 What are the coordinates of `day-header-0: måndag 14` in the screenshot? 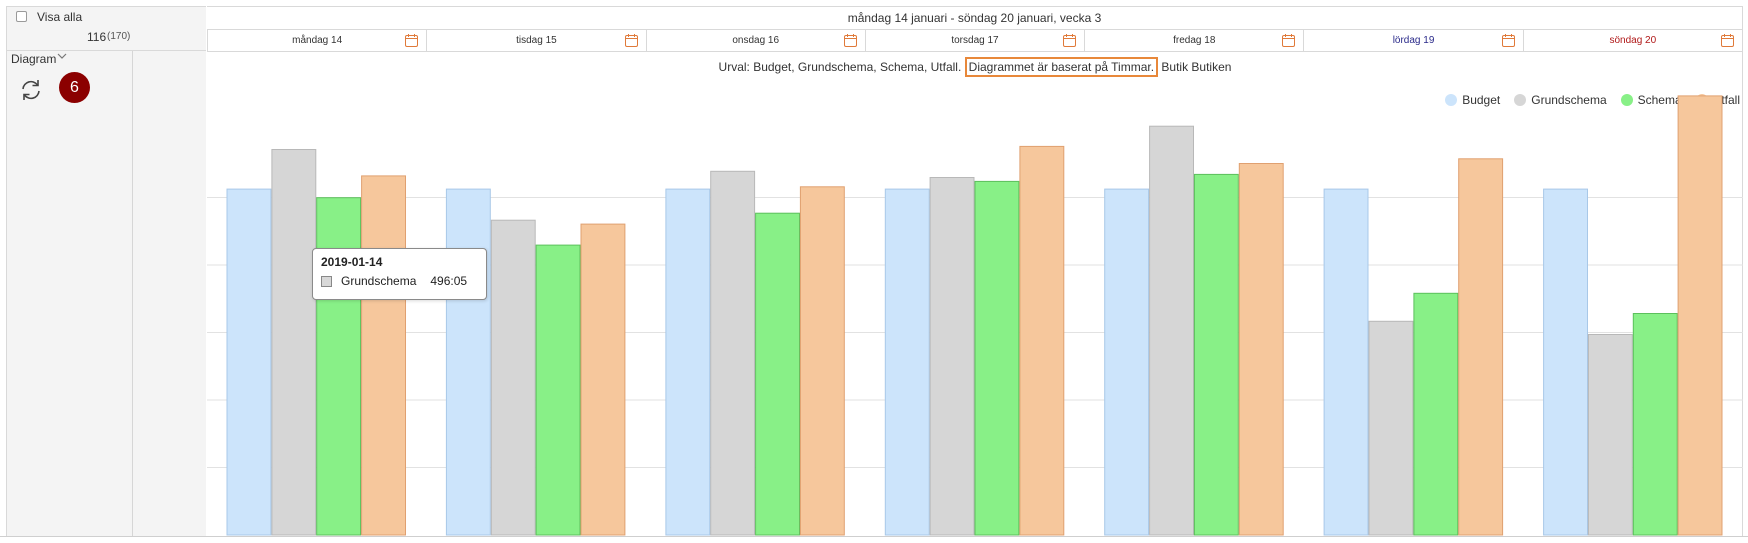 It's located at (316, 40).